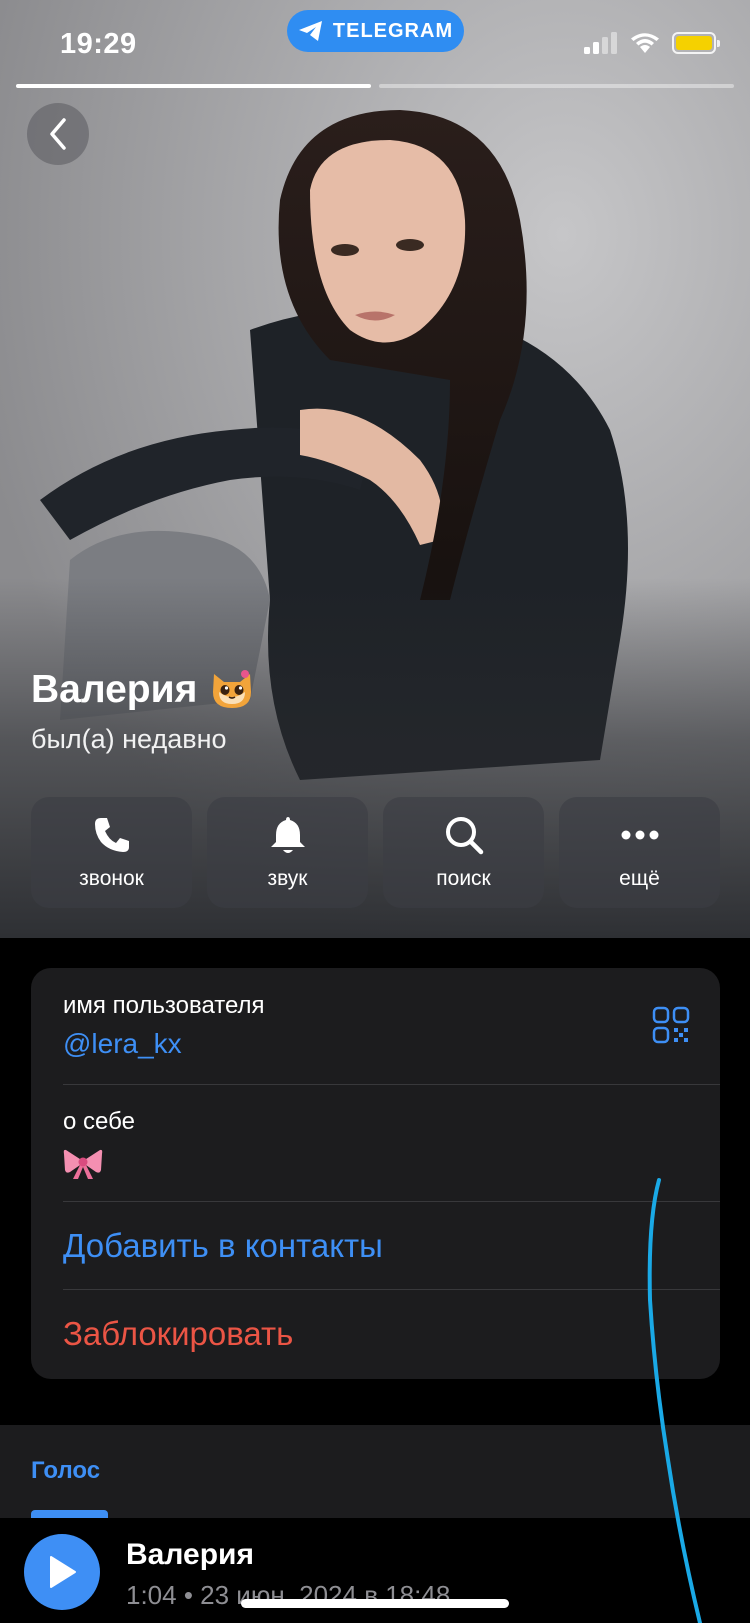 Image resolution: width=750 pixels, height=1623 pixels. Describe the element at coordinates (232, 690) in the screenshot. I see `cat-emoji-status-icon` at that location.